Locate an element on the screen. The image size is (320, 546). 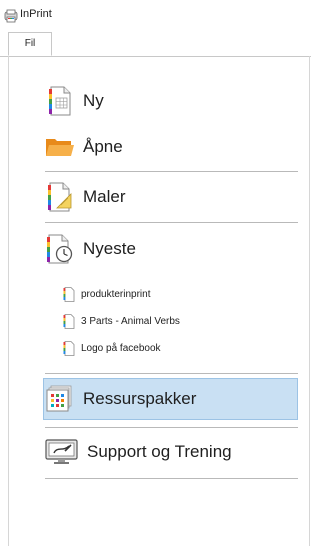
app-title: InPrint is located at coordinates (36, 14).